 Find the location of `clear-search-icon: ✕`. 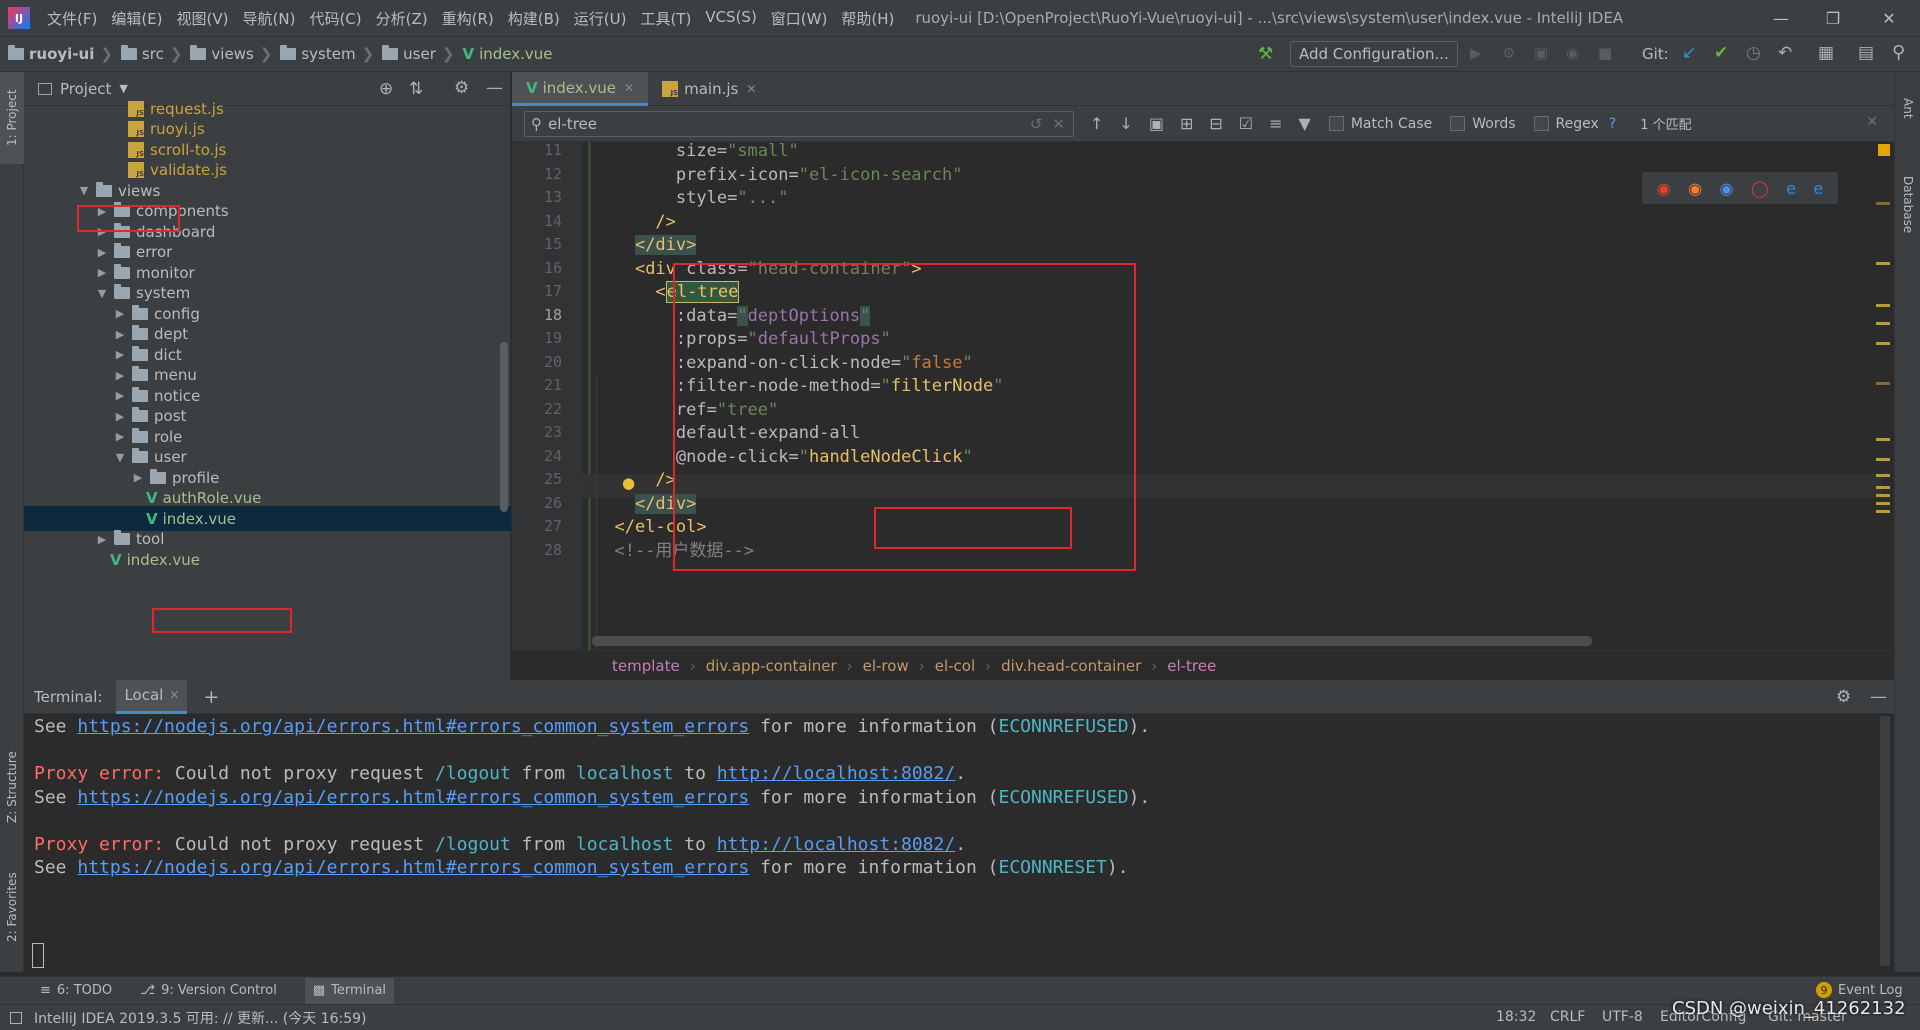

clear-search-icon: ✕ is located at coordinates (1058, 124).